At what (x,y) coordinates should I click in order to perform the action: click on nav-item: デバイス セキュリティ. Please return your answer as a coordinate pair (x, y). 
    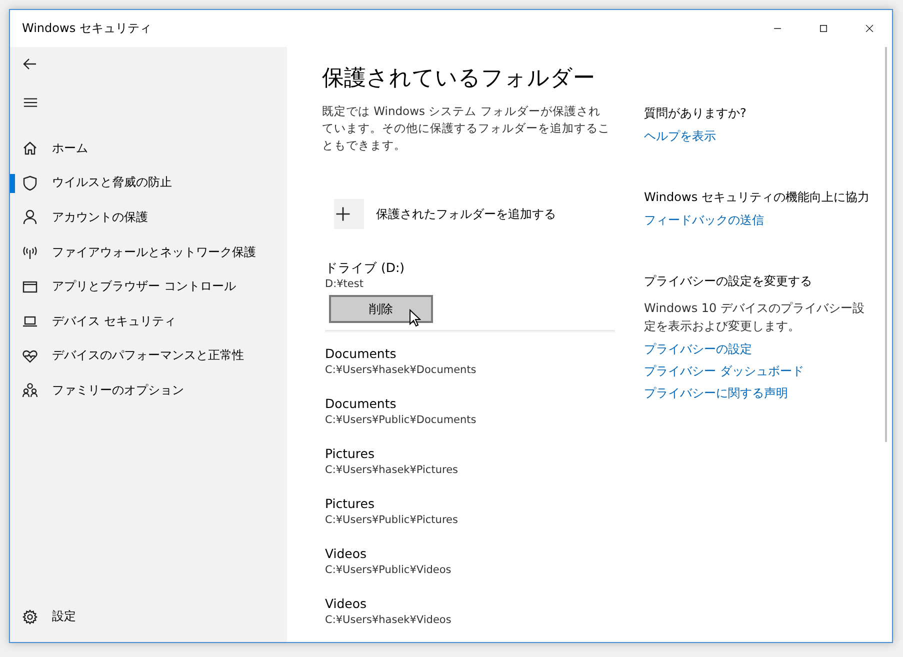
    Looking at the image, I should click on (148, 321).